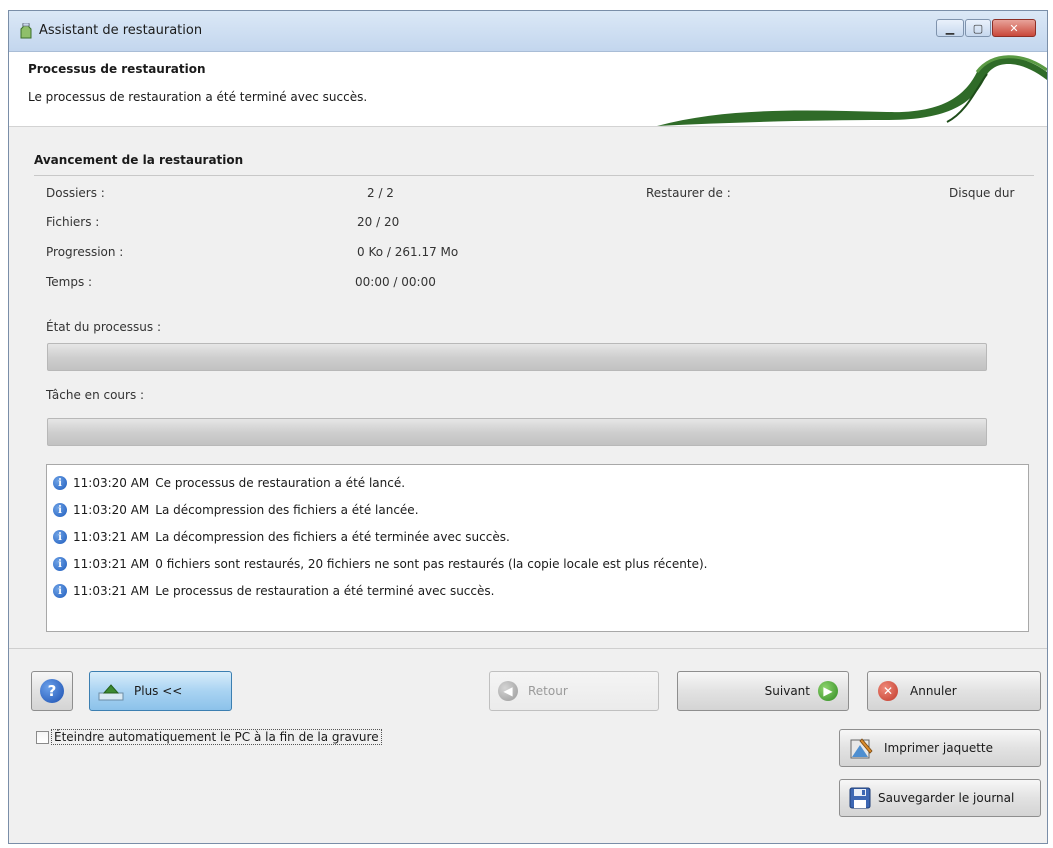 The image size is (1053, 848). I want to click on current-task-progress-bar, so click(517, 432).